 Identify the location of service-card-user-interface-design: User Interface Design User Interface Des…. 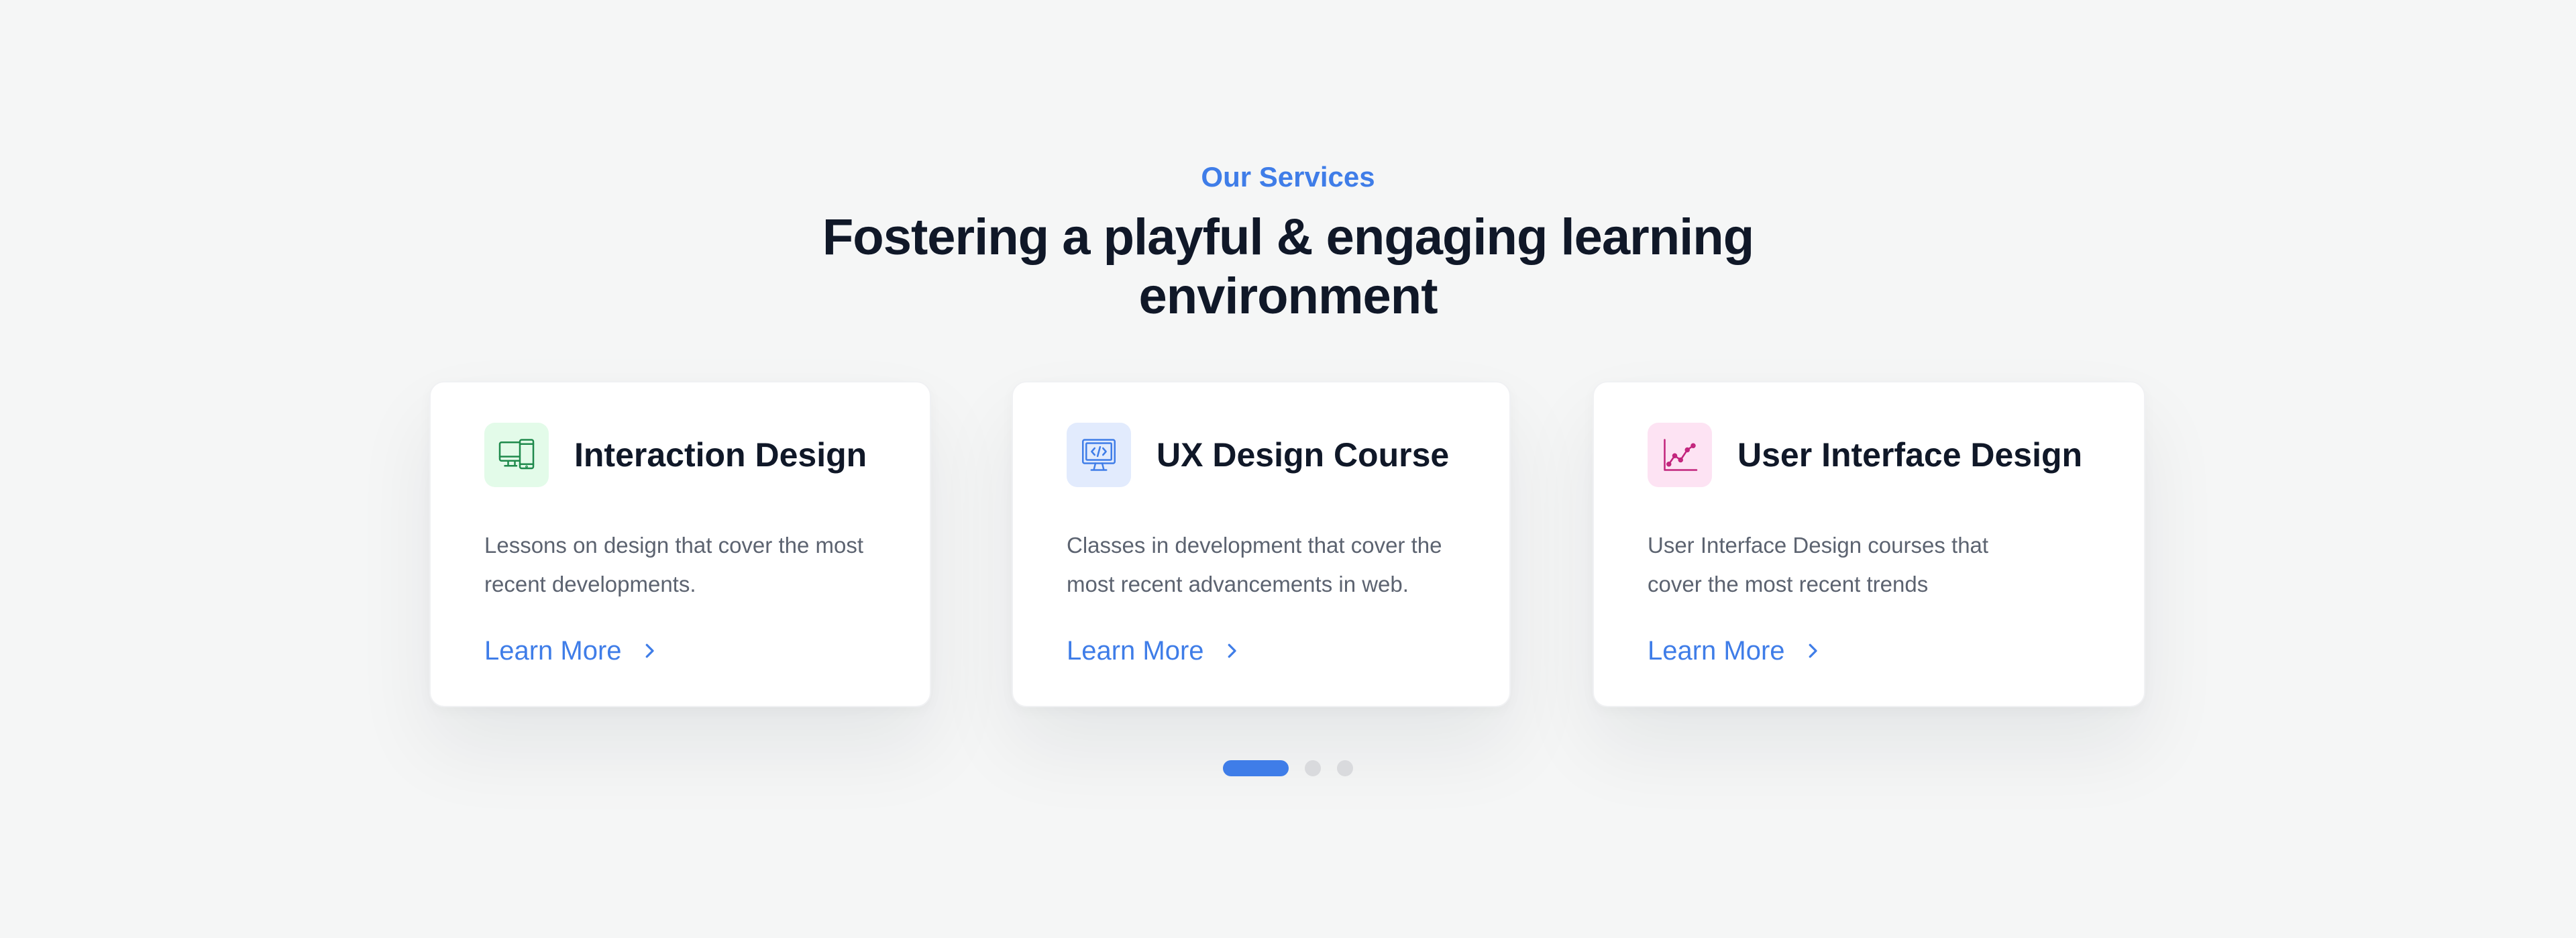
(1869, 544).